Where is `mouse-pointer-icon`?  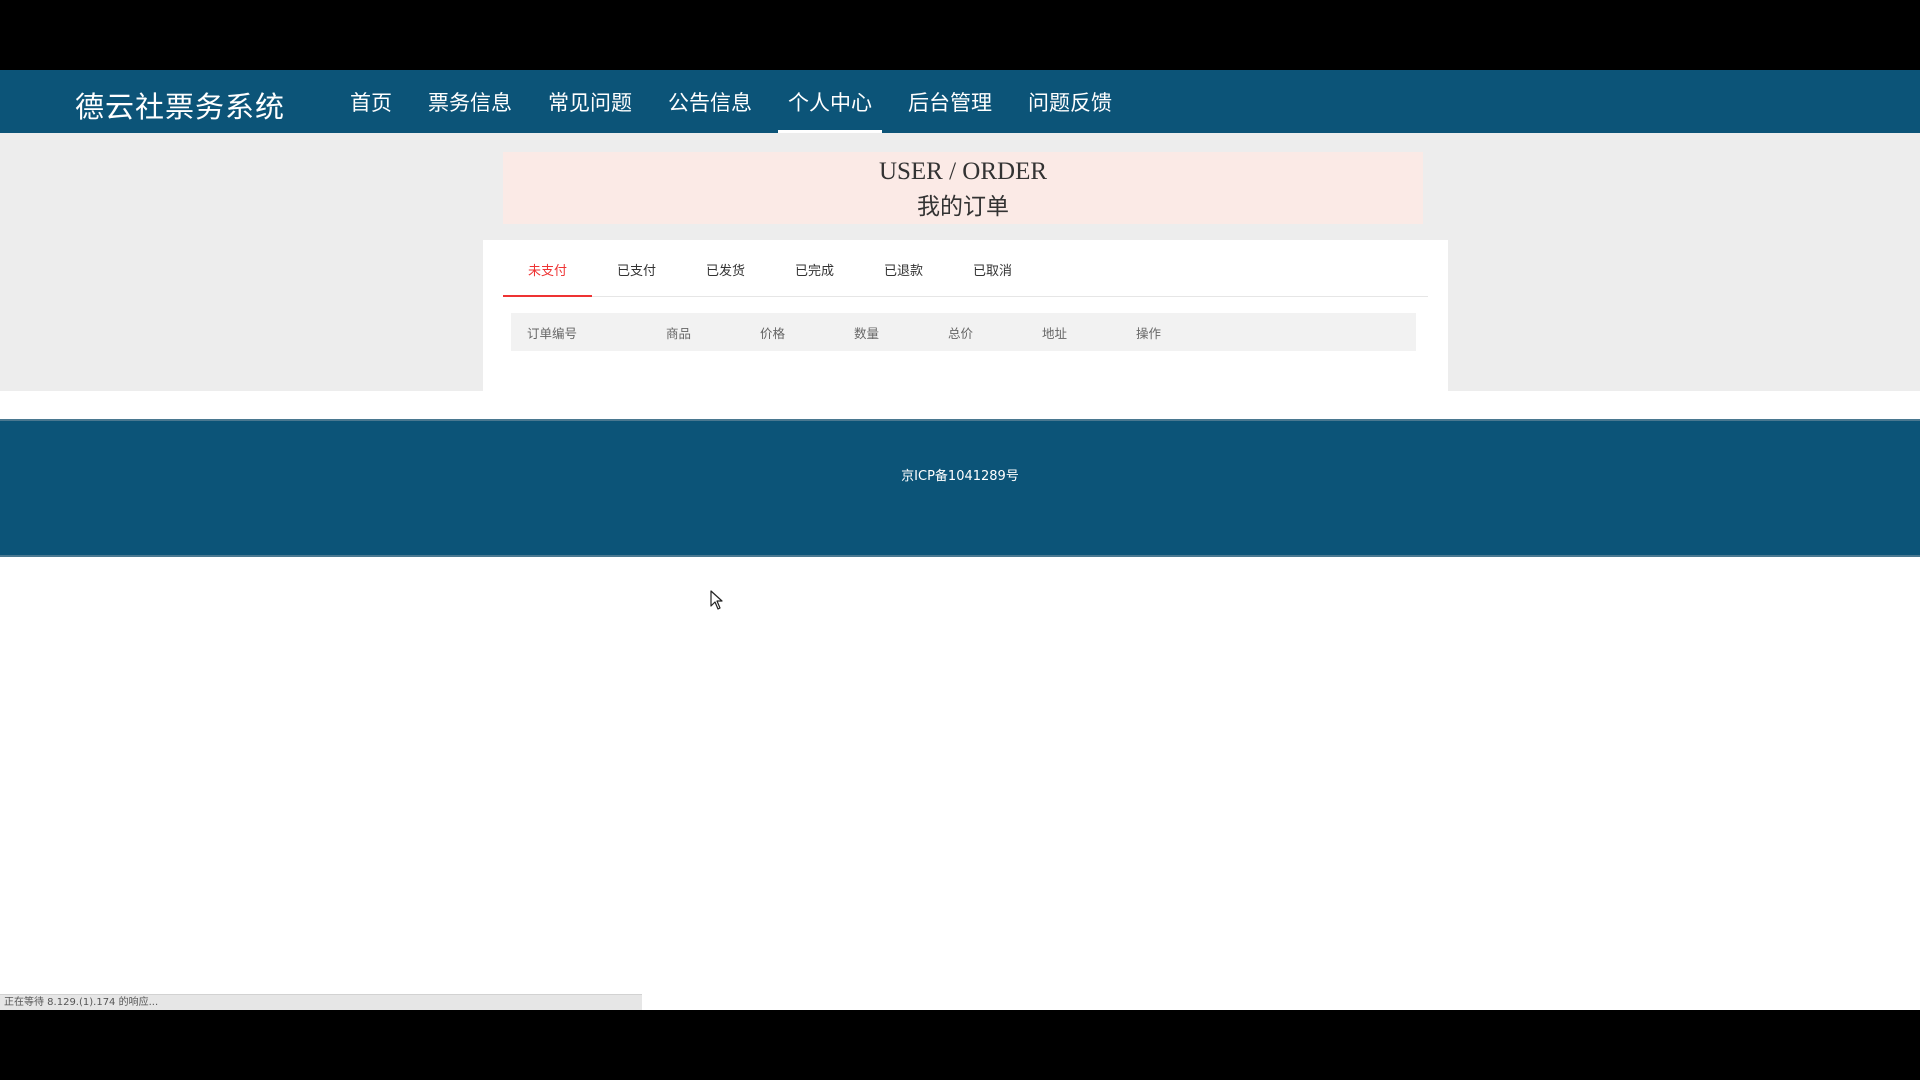
mouse-pointer-icon is located at coordinates (716, 600).